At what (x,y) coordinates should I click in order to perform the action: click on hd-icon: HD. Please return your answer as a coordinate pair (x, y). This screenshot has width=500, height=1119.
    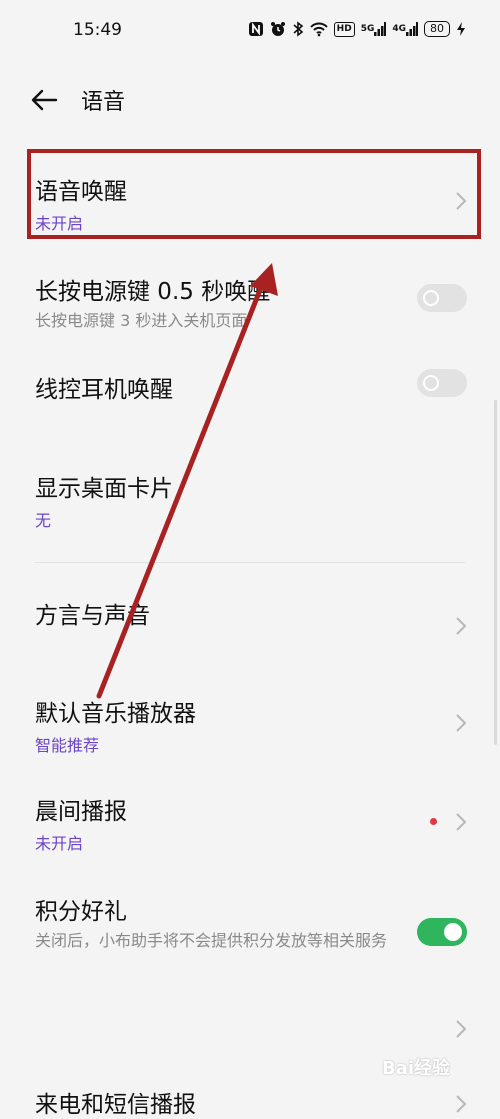
    Looking at the image, I should click on (344, 29).